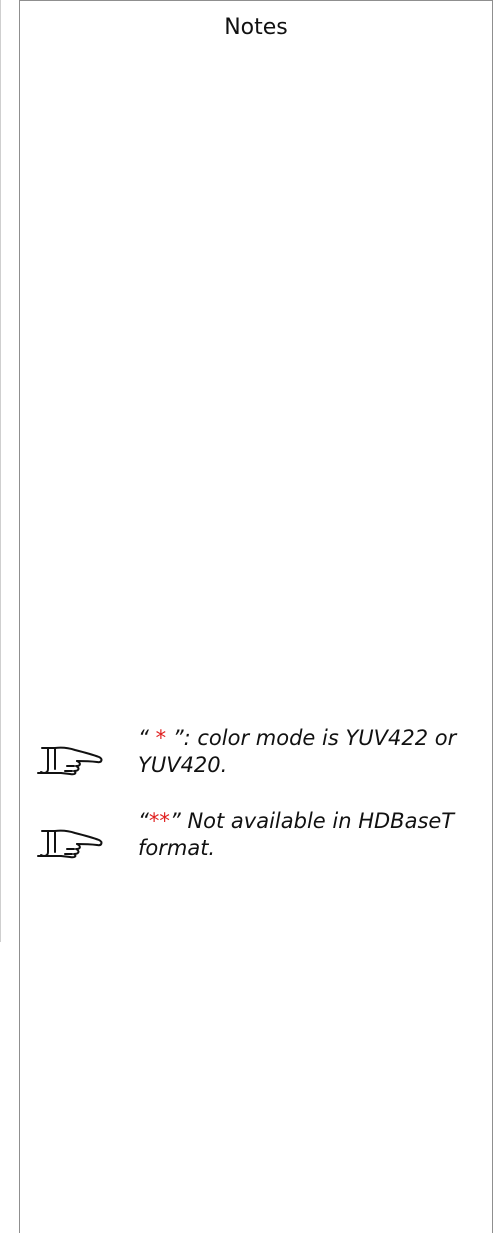 This screenshot has width=495, height=1233. I want to click on note-marker: *, so click(161, 738).